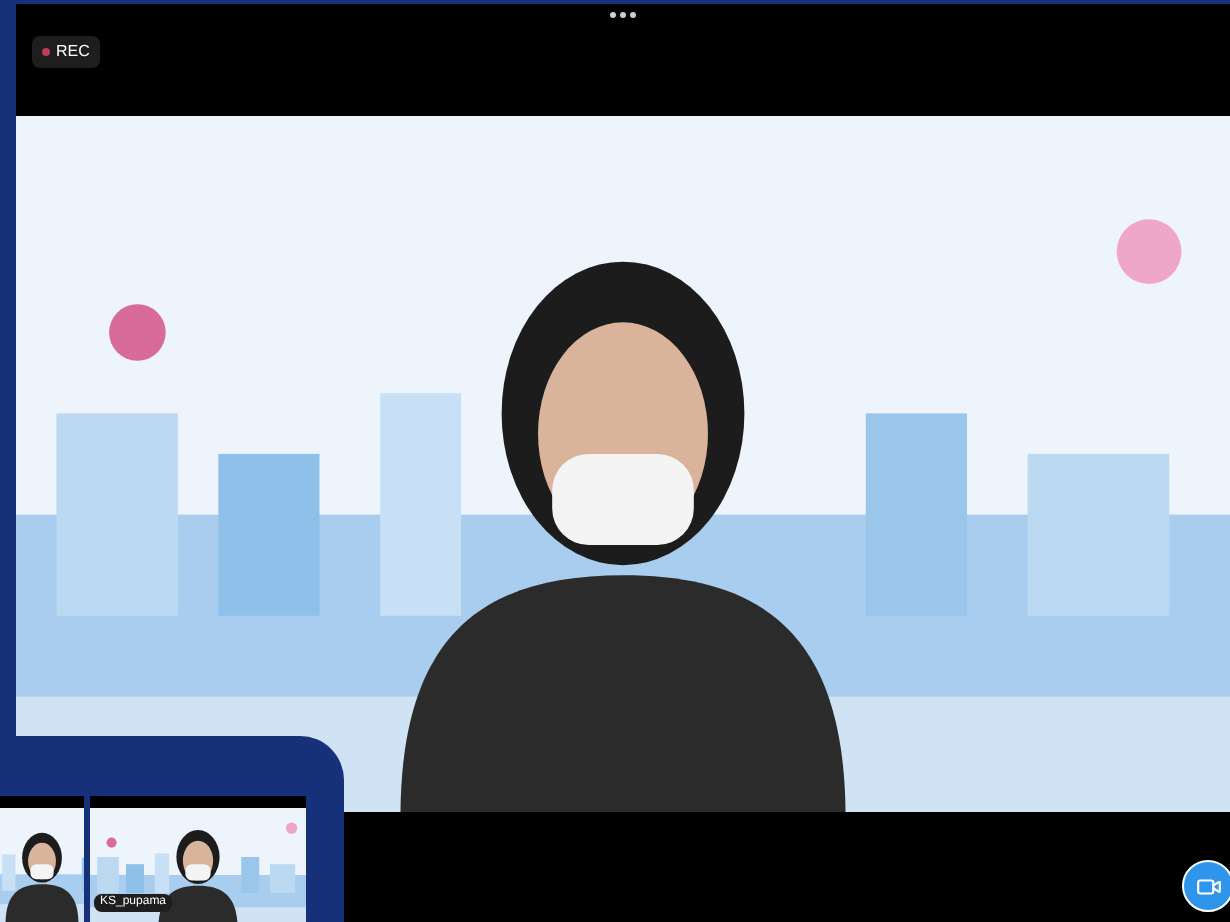 This screenshot has height=922, width=1230. Describe the element at coordinates (42, 859) in the screenshot. I see `participant-tile` at that location.